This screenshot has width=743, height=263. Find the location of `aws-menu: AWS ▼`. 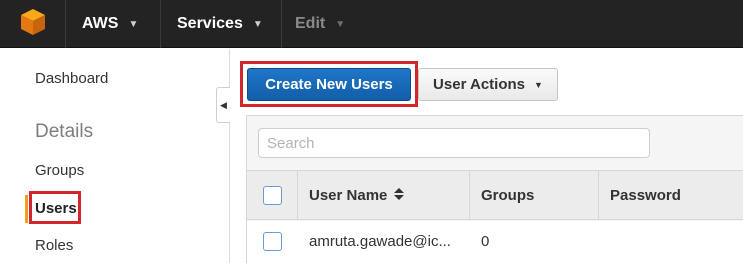

aws-menu: AWS ▼ is located at coordinates (110, 24).